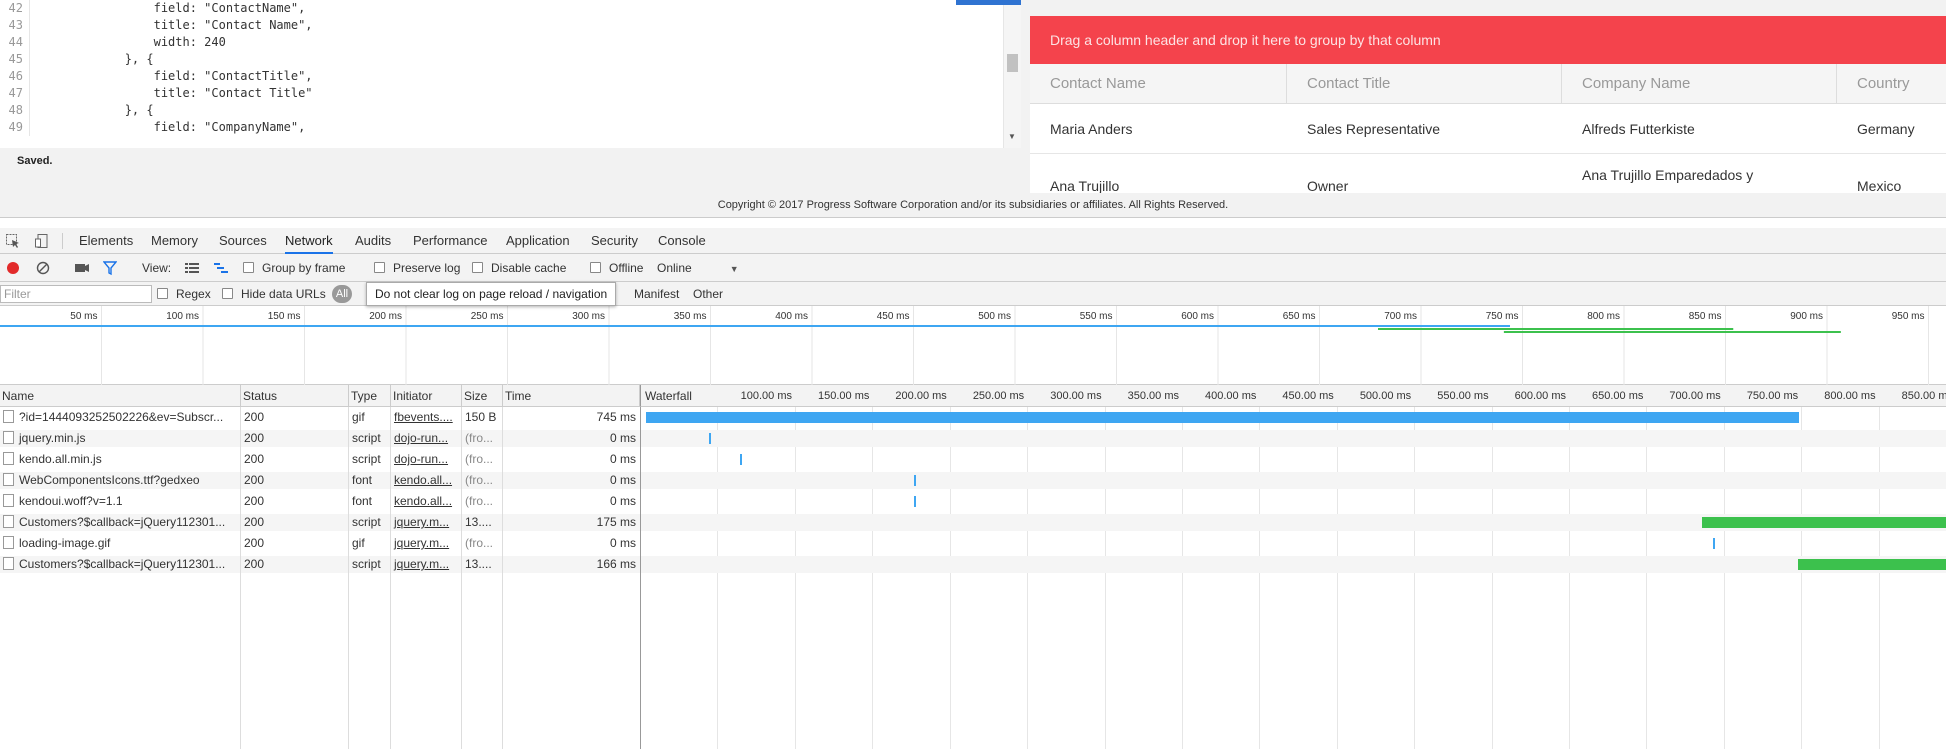 The image size is (1946, 749). What do you see at coordinates (120, 396) in the screenshot?
I see `column-header-name: Name` at bounding box center [120, 396].